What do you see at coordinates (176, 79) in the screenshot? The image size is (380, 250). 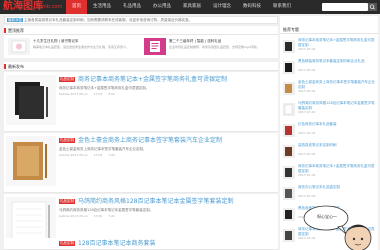 I see `post-title: 商务记事本商务笔记本+金属签字笔商务礼盒可烫银定制` at bounding box center [176, 79].